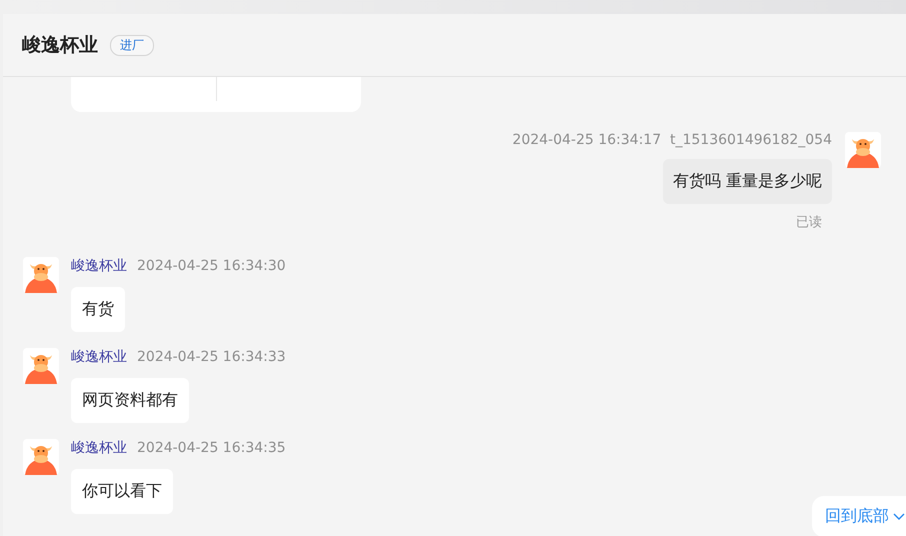  What do you see at coordinates (211, 357) in the screenshot?
I see `message-time: 2024-04-25 16:34:33` at bounding box center [211, 357].